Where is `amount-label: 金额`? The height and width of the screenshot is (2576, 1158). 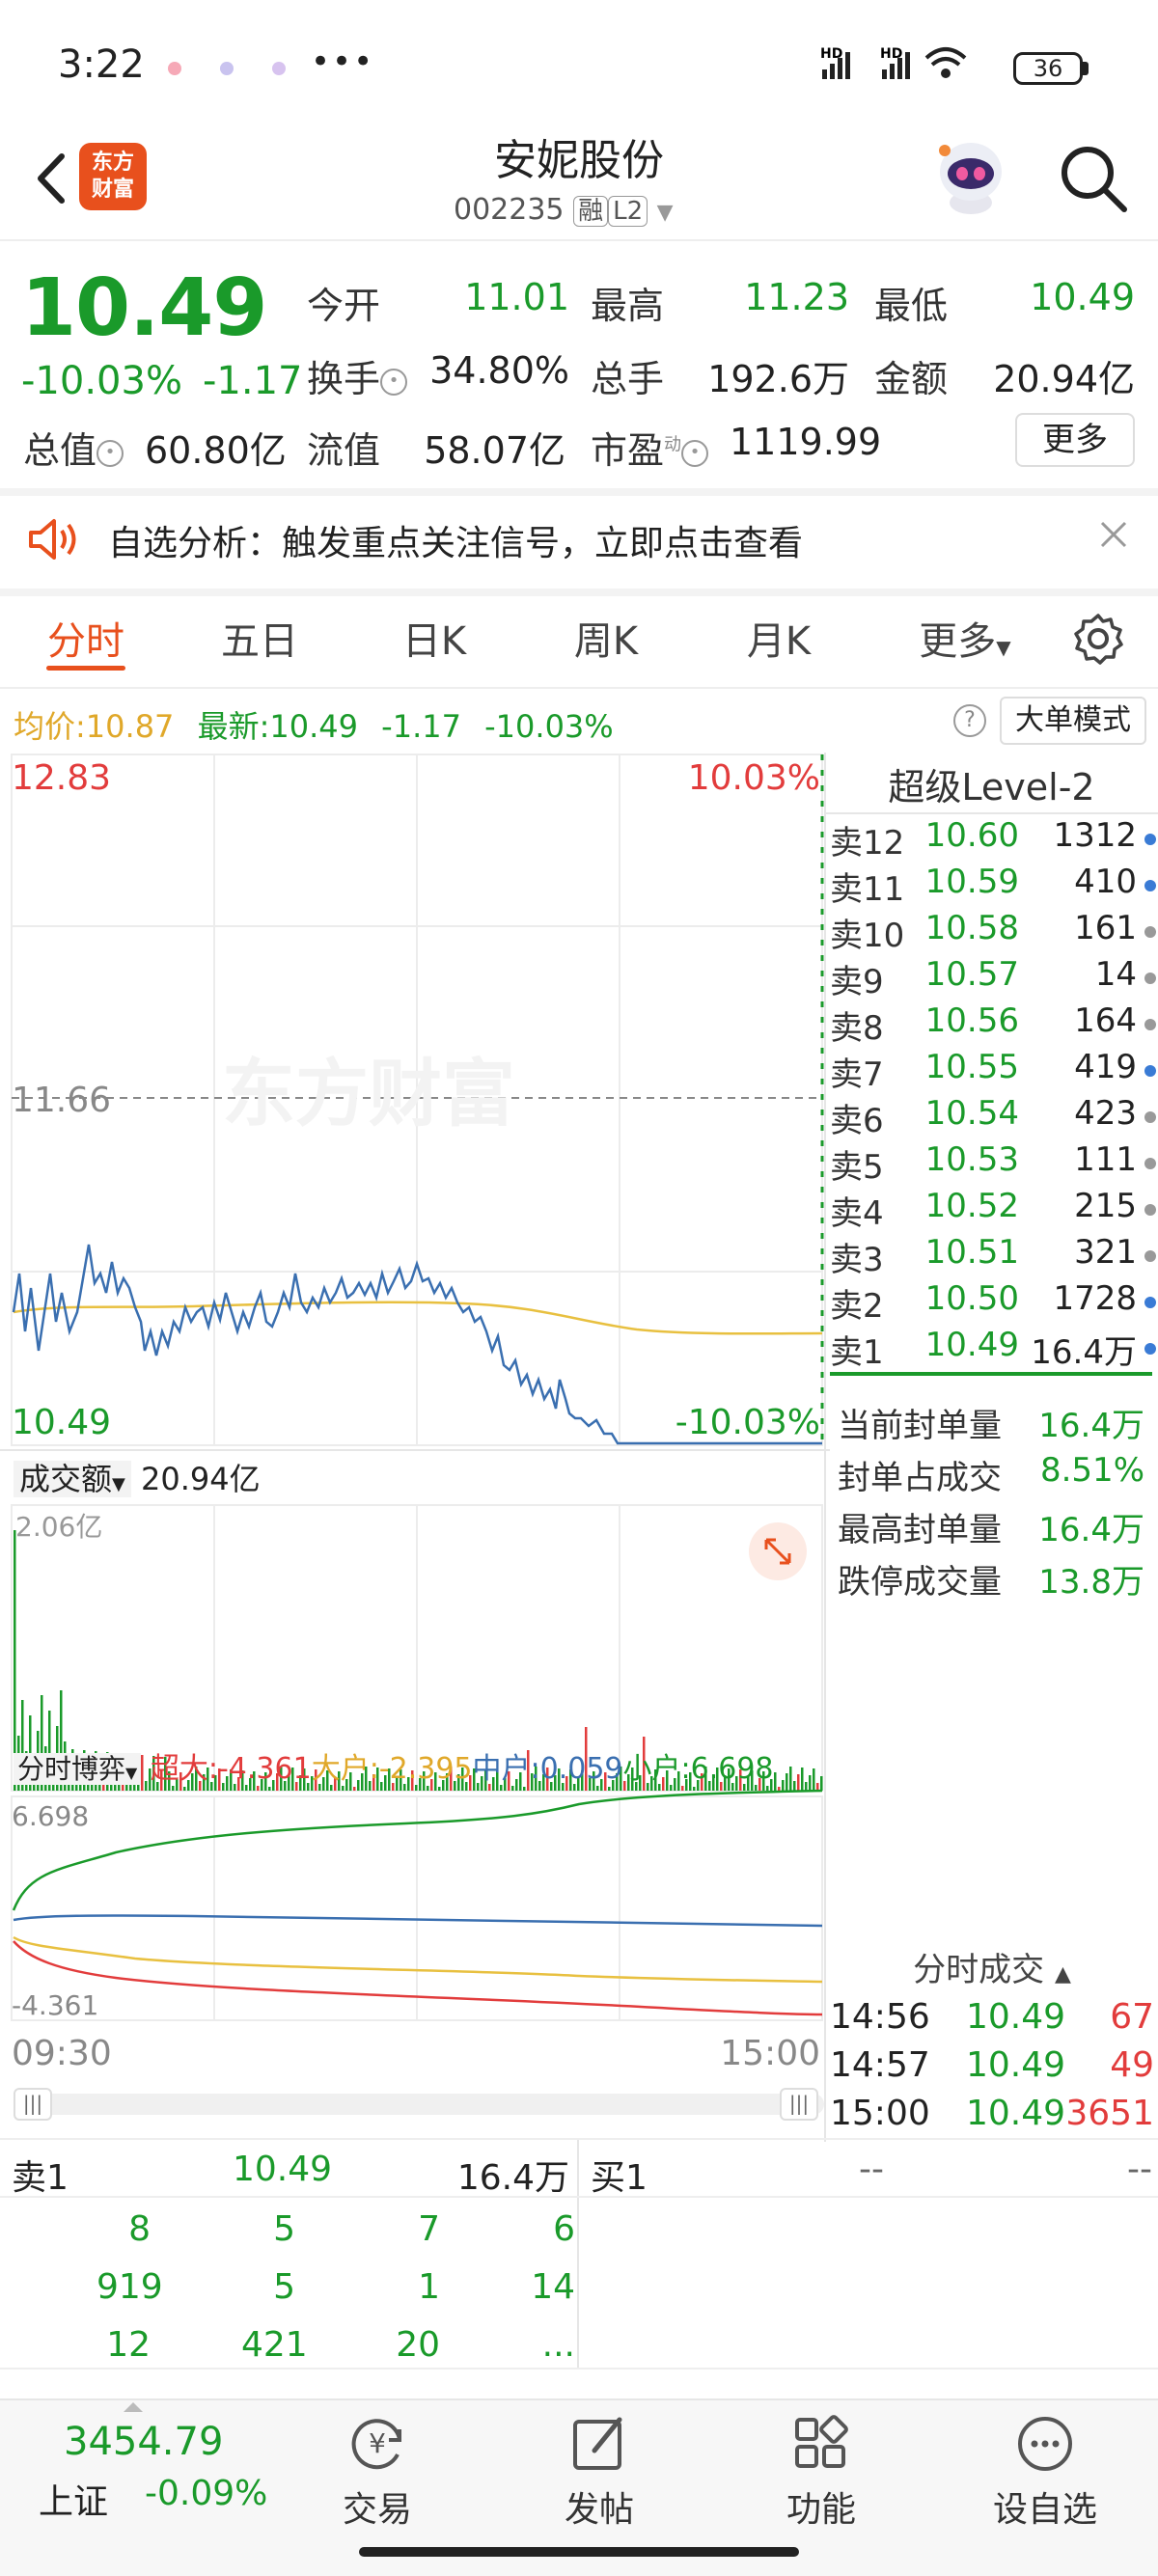
amount-label: 金额 is located at coordinates (911, 379).